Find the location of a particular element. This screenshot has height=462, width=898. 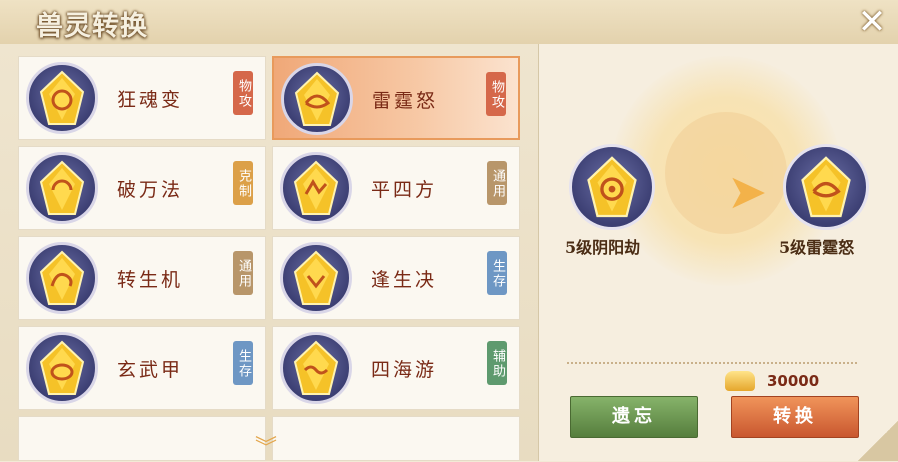

corner-decoration is located at coordinates (878, 441).